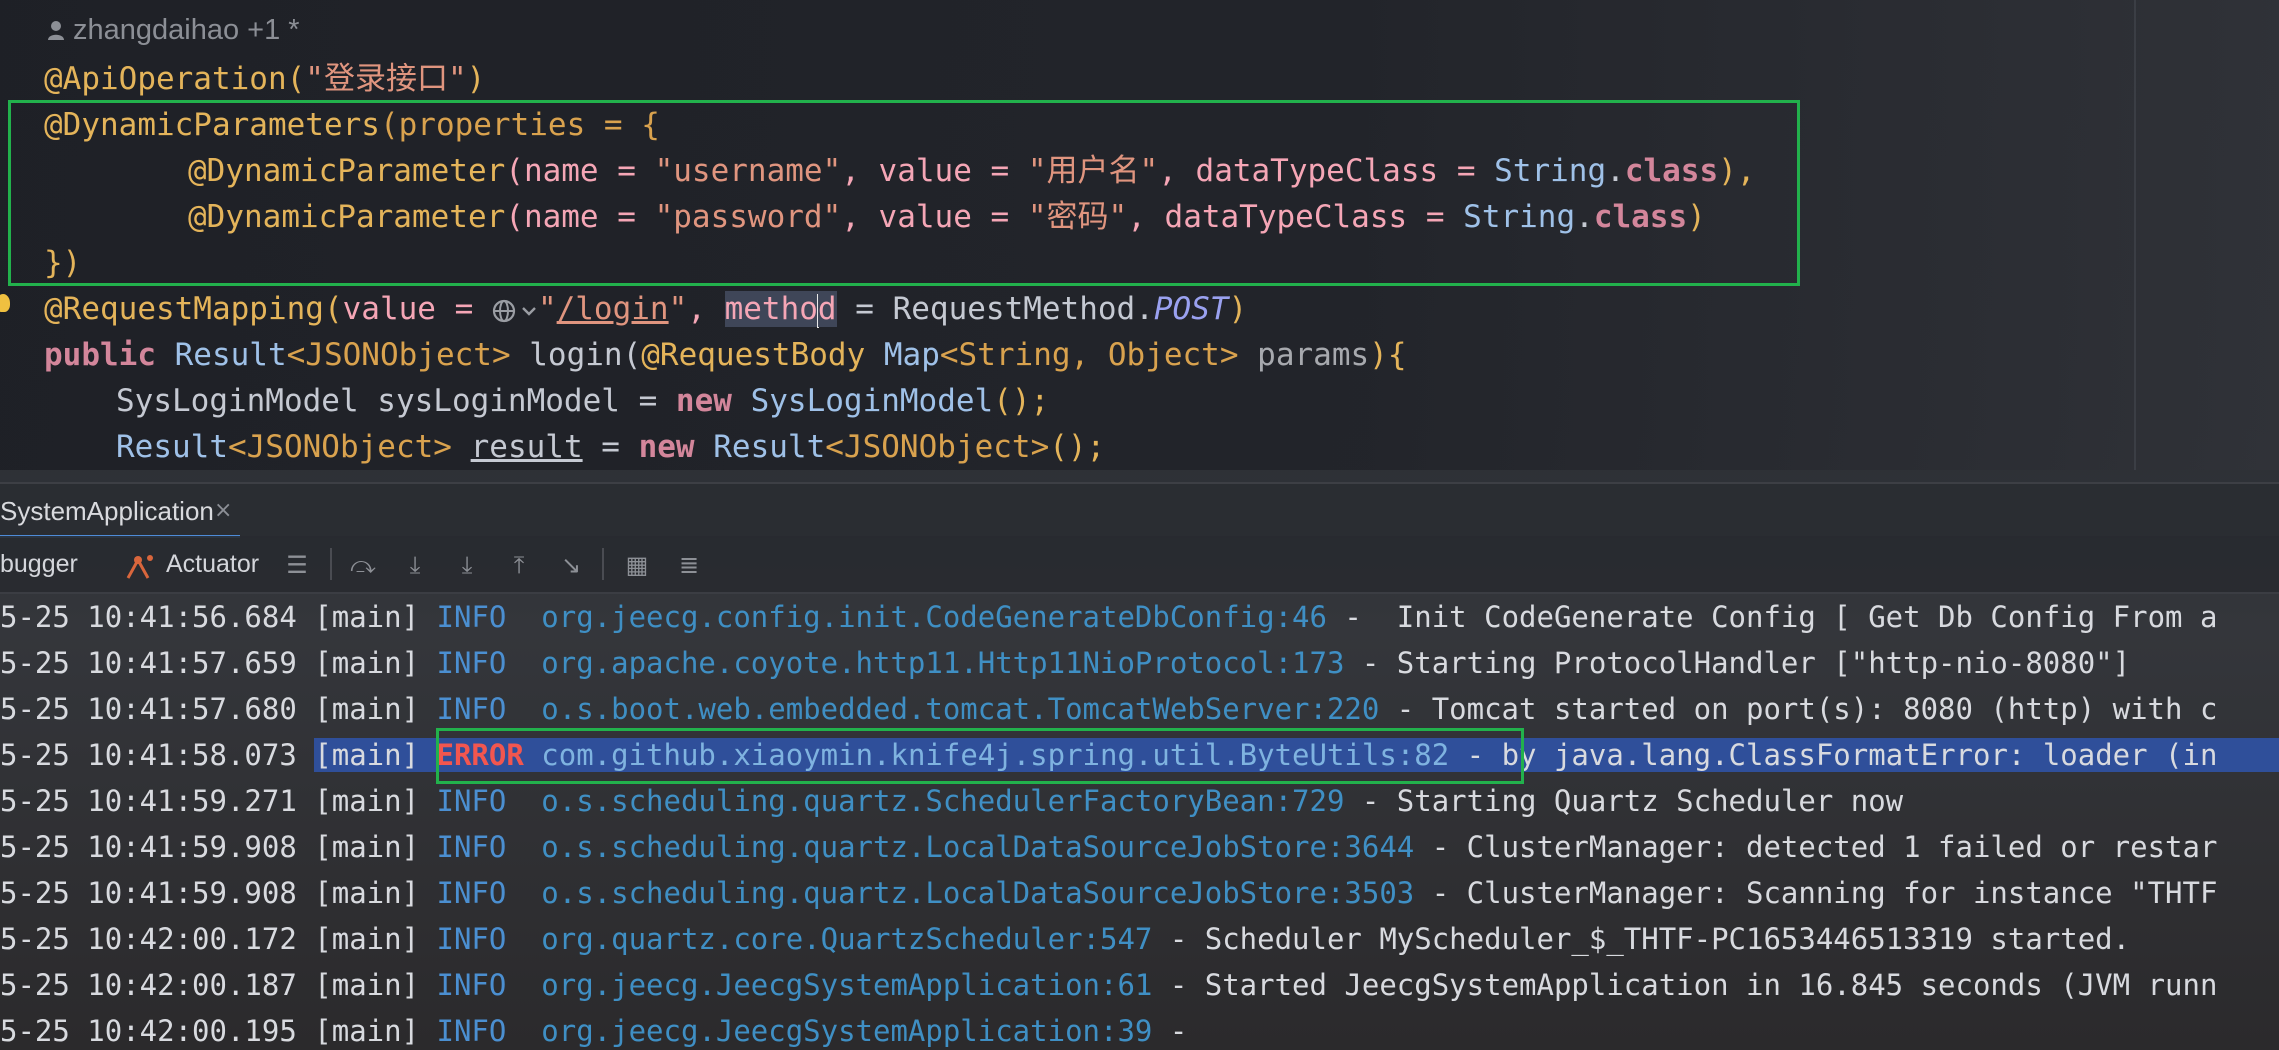 The width and height of the screenshot is (2279, 1050). Describe the element at coordinates (519, 565) in the screenshot. I see `step-out-icon: ⤒` at that location.